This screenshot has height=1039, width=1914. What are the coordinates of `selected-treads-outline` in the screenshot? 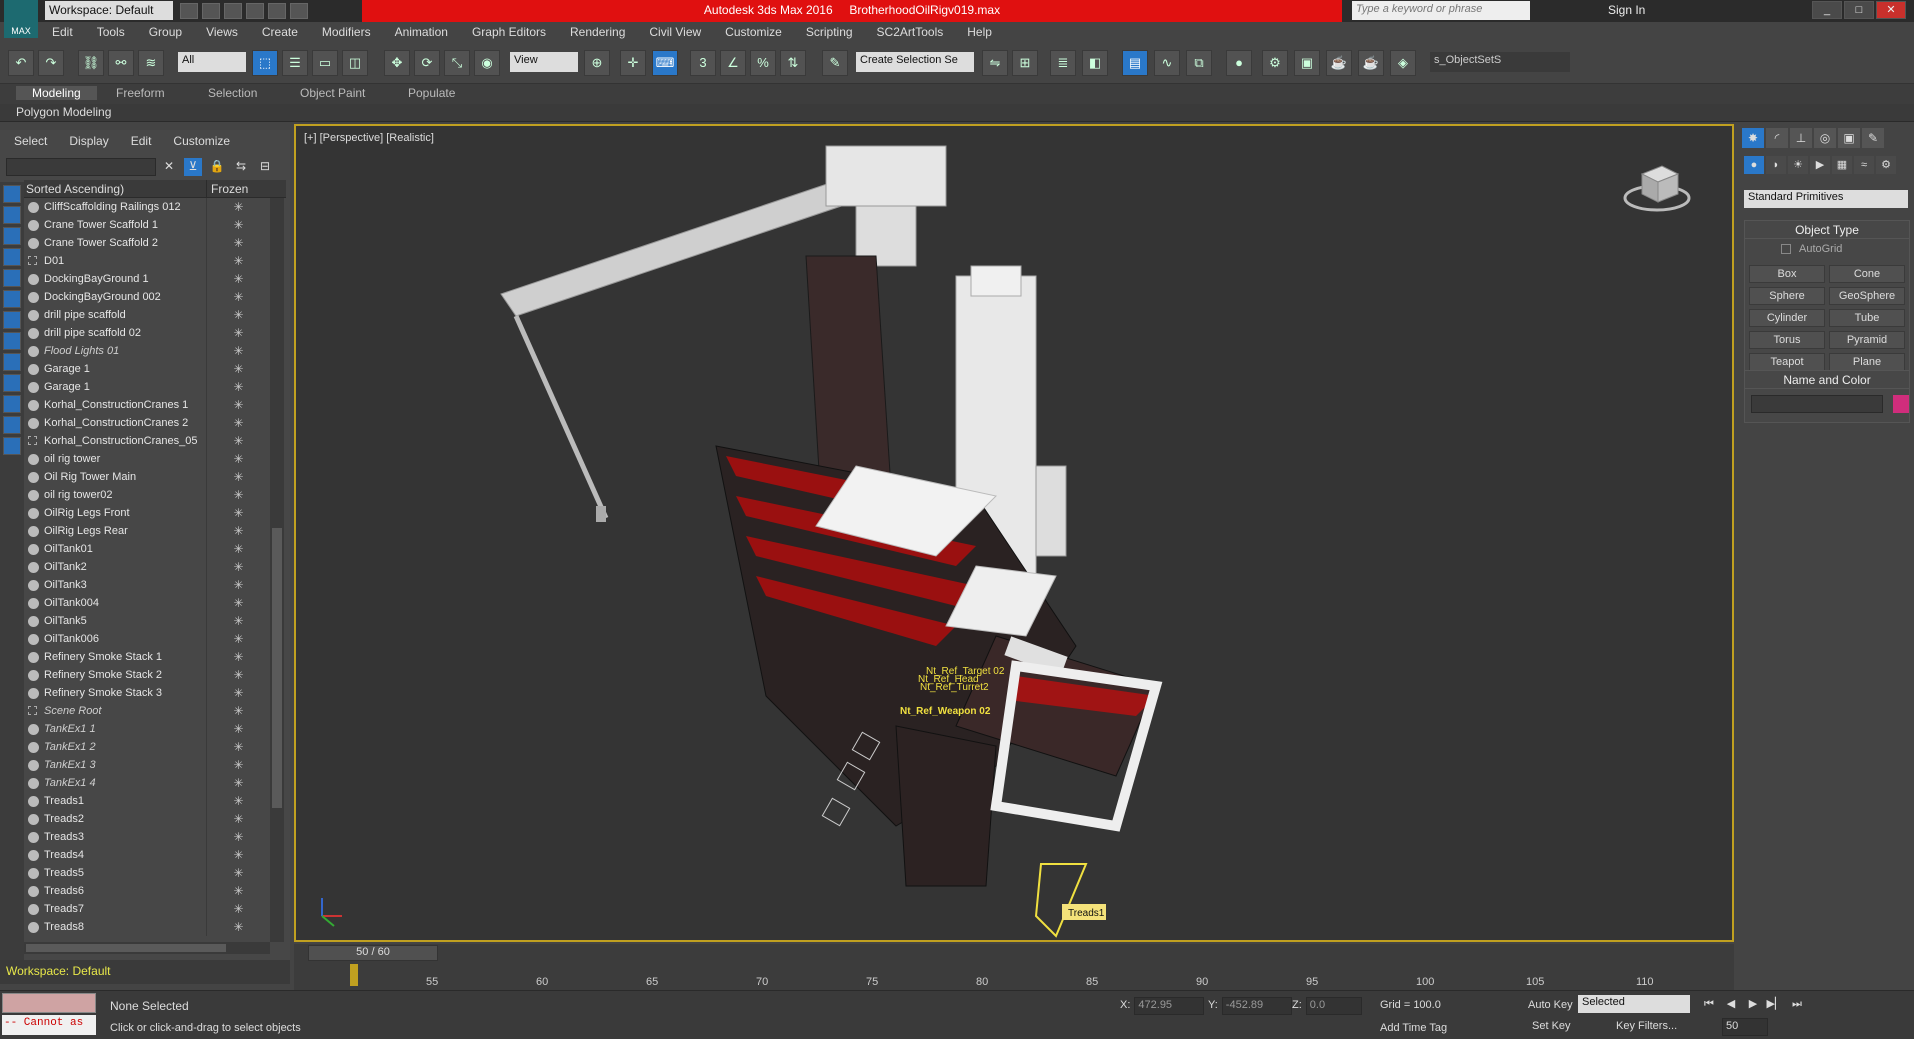 It's located at (1061, 900).